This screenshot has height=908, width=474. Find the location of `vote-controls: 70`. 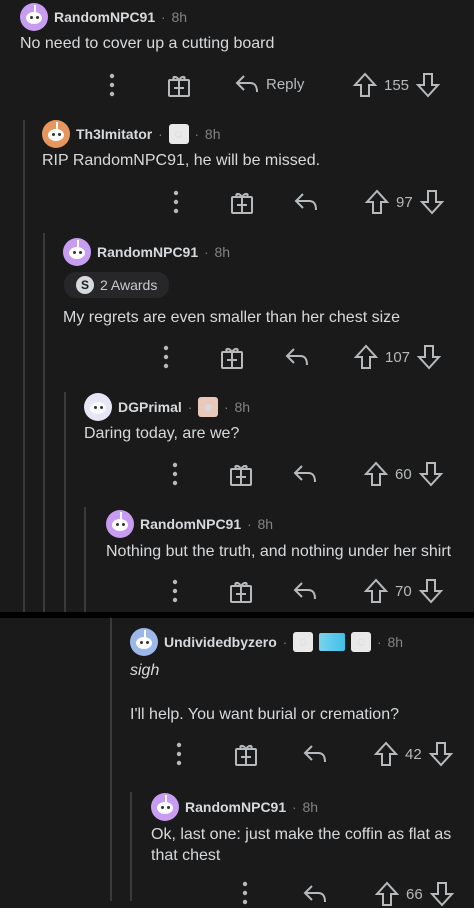

vote-controls: 70 is located at coordinates (403, 591).